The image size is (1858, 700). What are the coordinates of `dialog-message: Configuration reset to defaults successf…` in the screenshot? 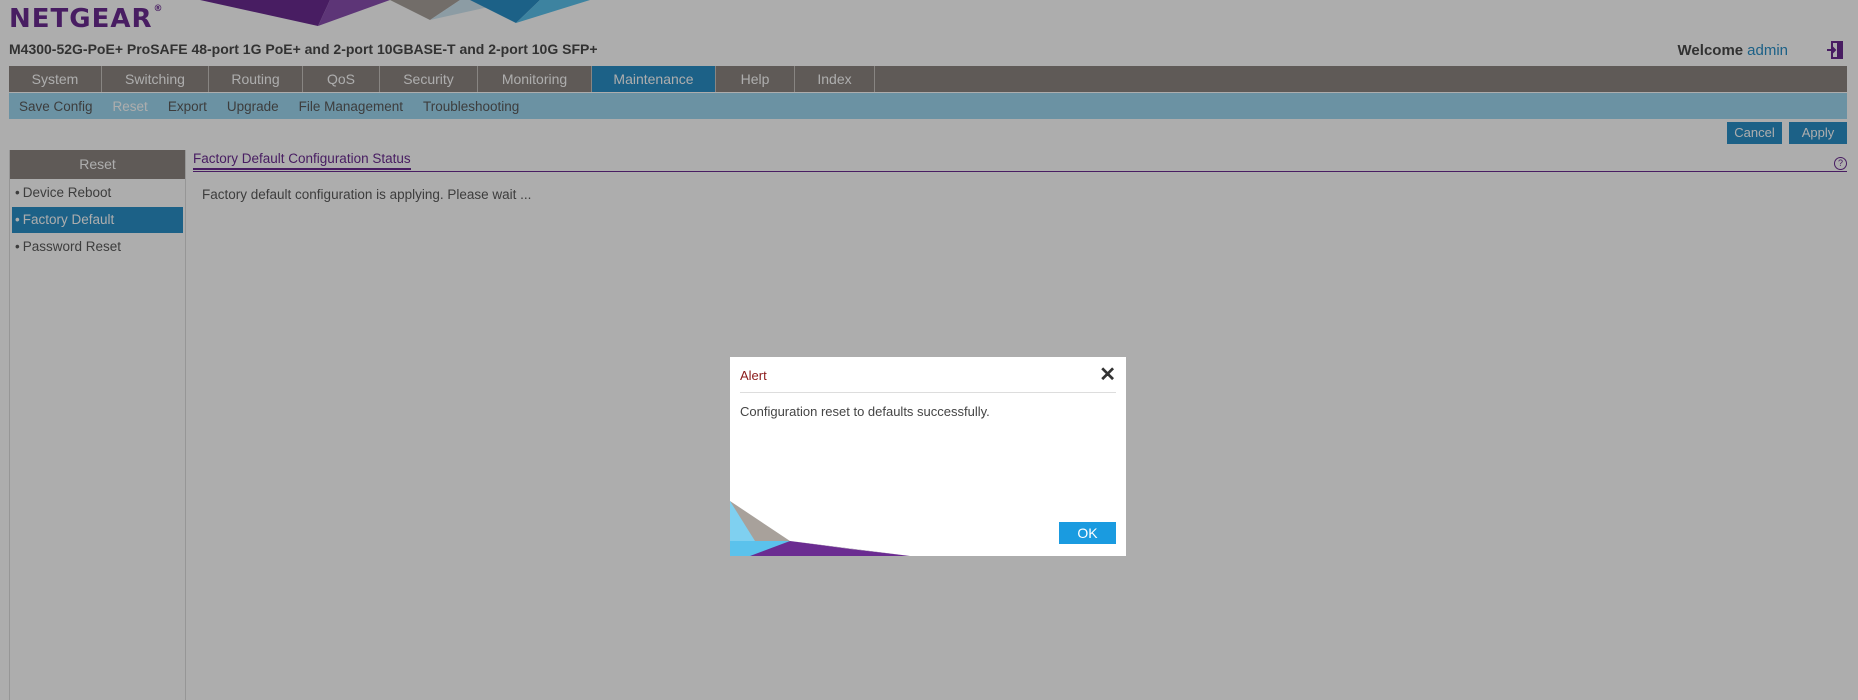 It's located at (865, 411).